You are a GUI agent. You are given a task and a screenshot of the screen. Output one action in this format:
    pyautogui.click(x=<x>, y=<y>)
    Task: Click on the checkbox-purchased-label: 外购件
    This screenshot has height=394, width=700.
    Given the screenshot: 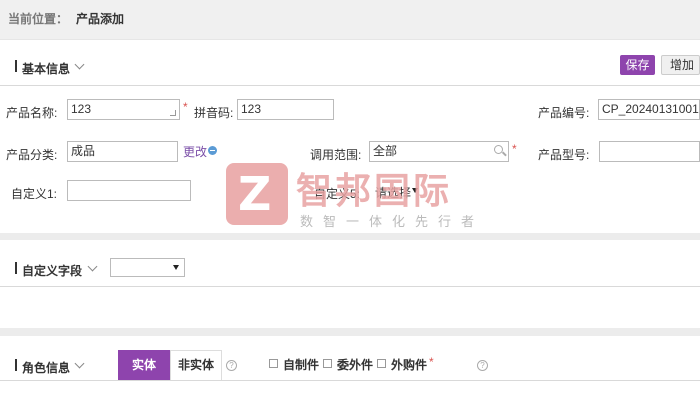 What is the action you would take?
    pyautogui.click(x=409, y=365)
    